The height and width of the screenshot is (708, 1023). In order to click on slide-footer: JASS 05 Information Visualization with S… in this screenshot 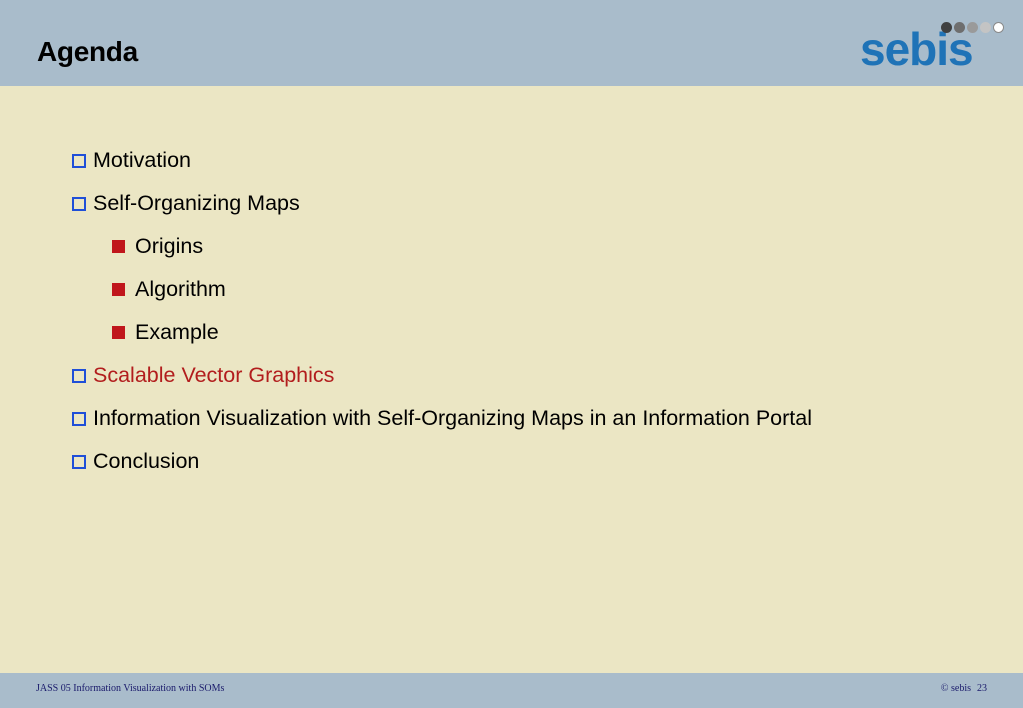, I will do `click(511, 690)`.